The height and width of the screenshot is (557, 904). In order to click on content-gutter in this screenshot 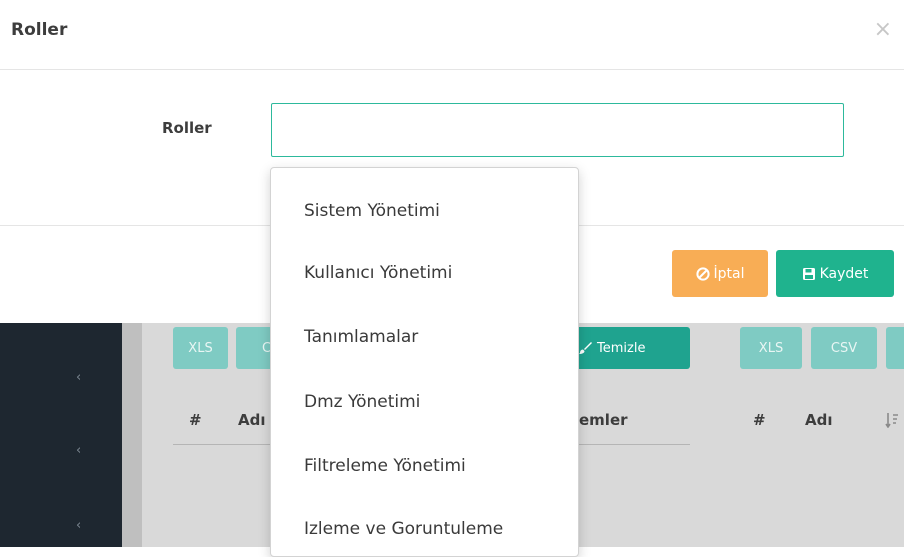, I will do `click(132, 435)`.